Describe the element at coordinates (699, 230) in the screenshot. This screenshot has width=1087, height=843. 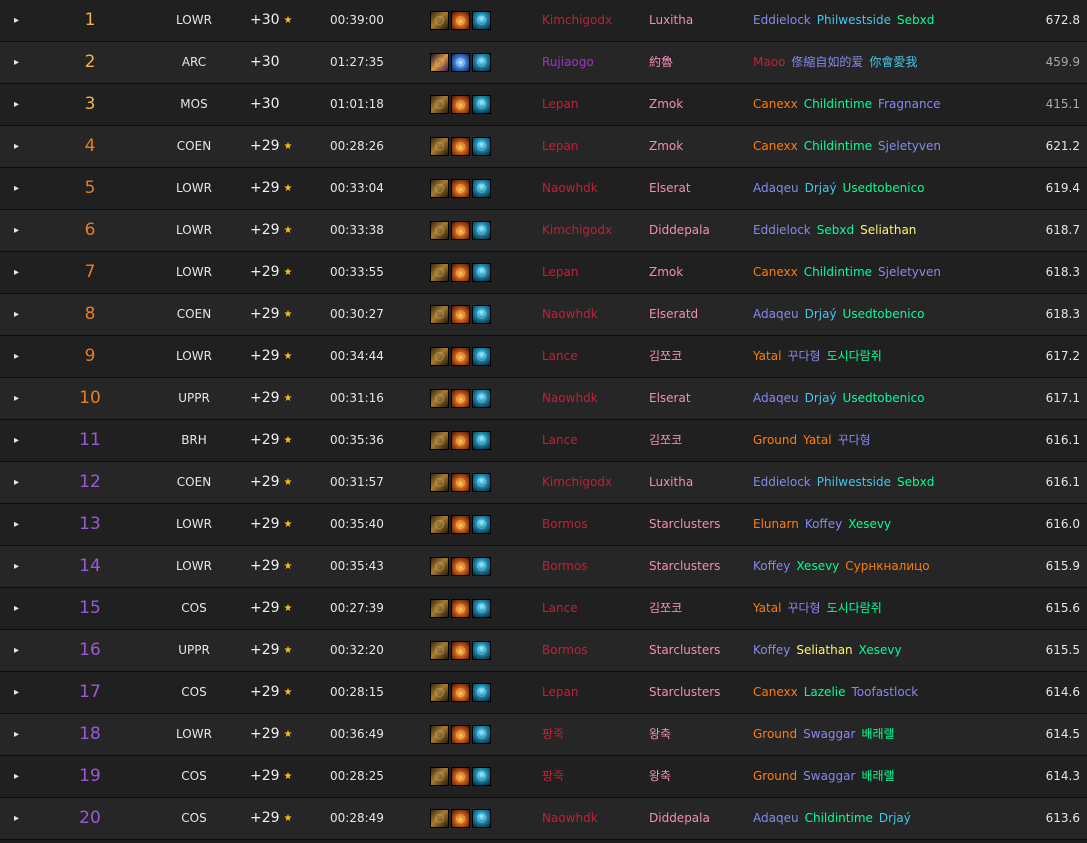
I see `healer-player-link: Diddepala` at that location.